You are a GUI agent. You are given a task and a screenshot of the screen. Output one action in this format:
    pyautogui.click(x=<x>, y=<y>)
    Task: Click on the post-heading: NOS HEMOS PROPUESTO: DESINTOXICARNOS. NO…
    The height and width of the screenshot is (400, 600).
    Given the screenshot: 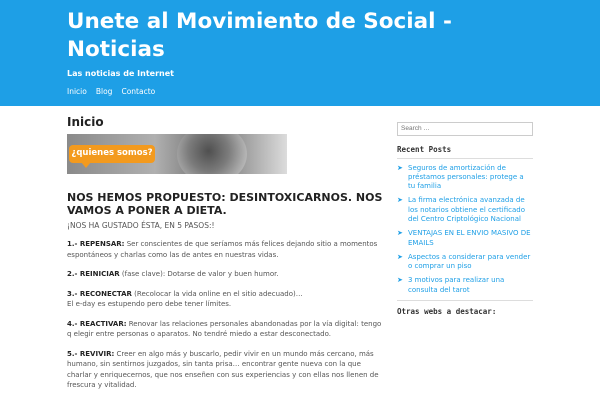 What is the action you would take?
    pyautogui.click(x=225, y=204)
    